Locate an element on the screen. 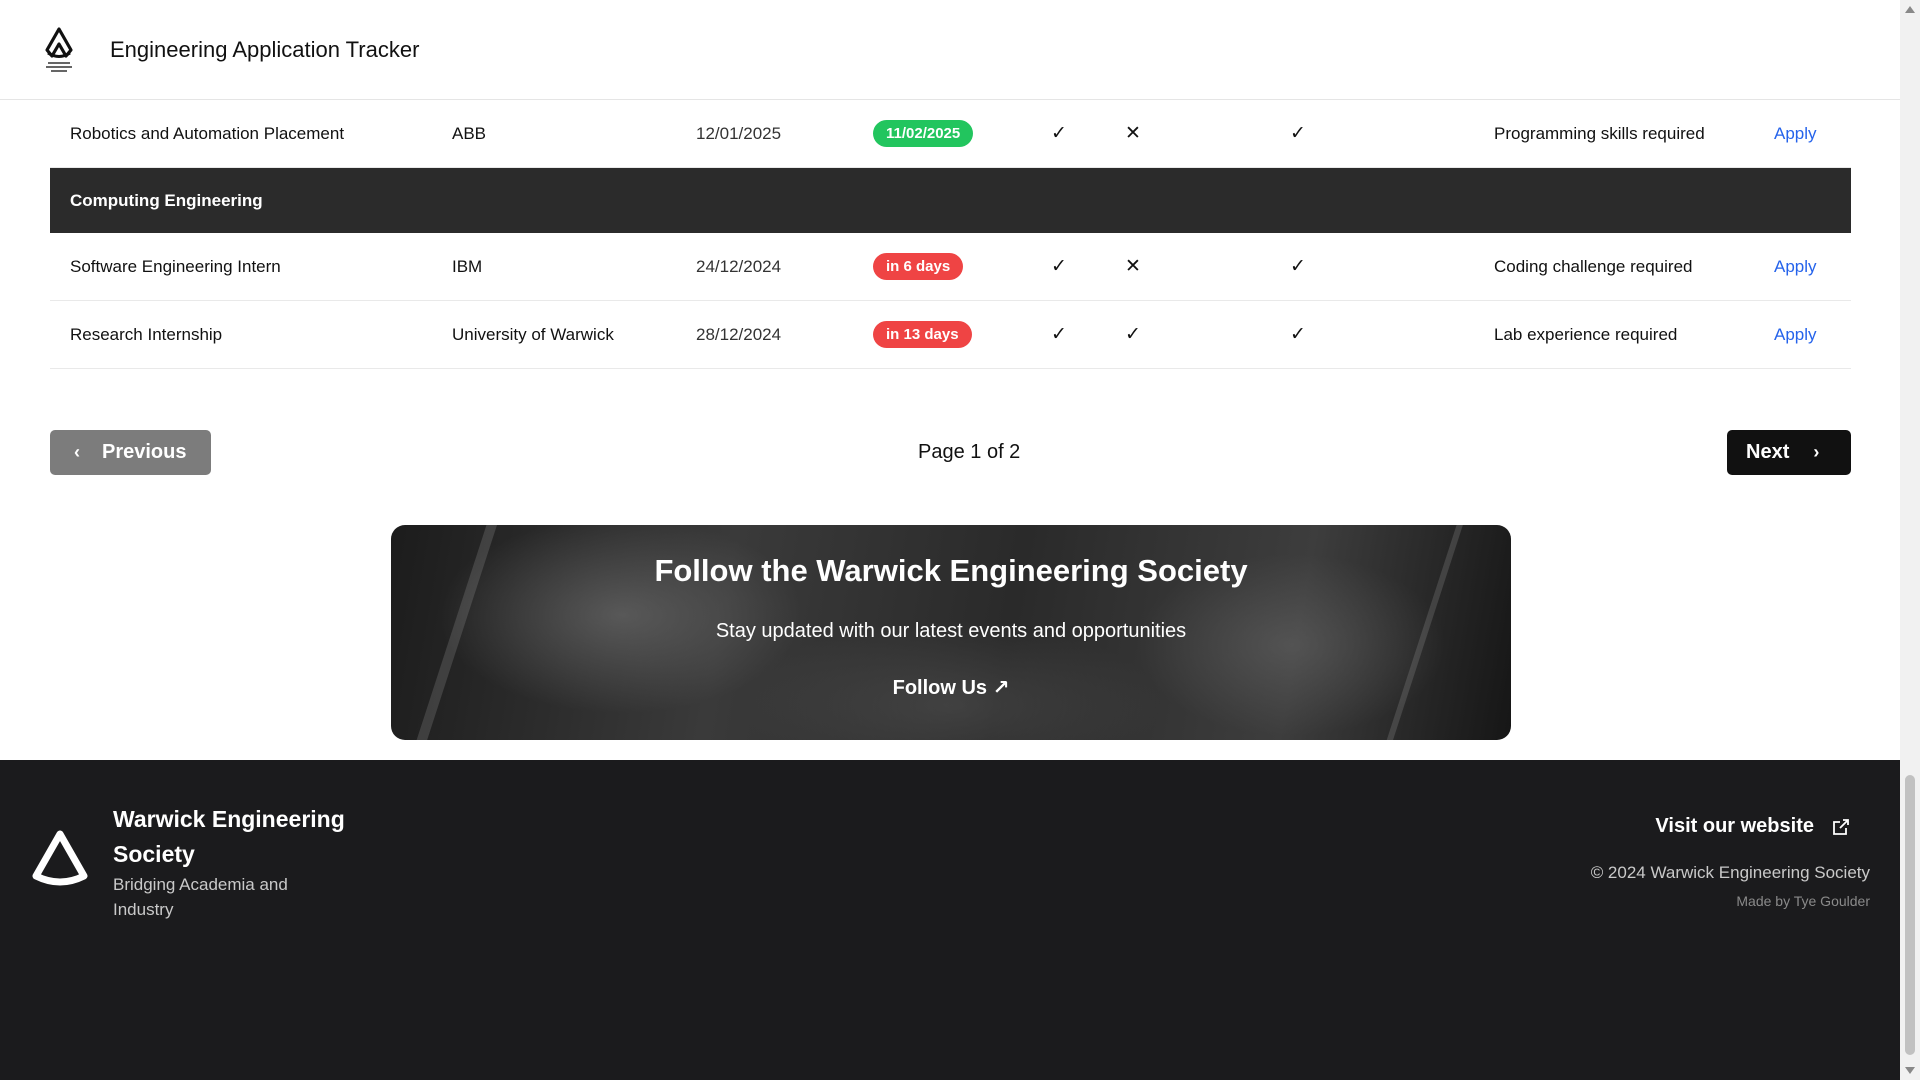 This screenshot has height=1080, width=1920. society-name: Warwick Engineering Society is located at coordinates (229, 836).